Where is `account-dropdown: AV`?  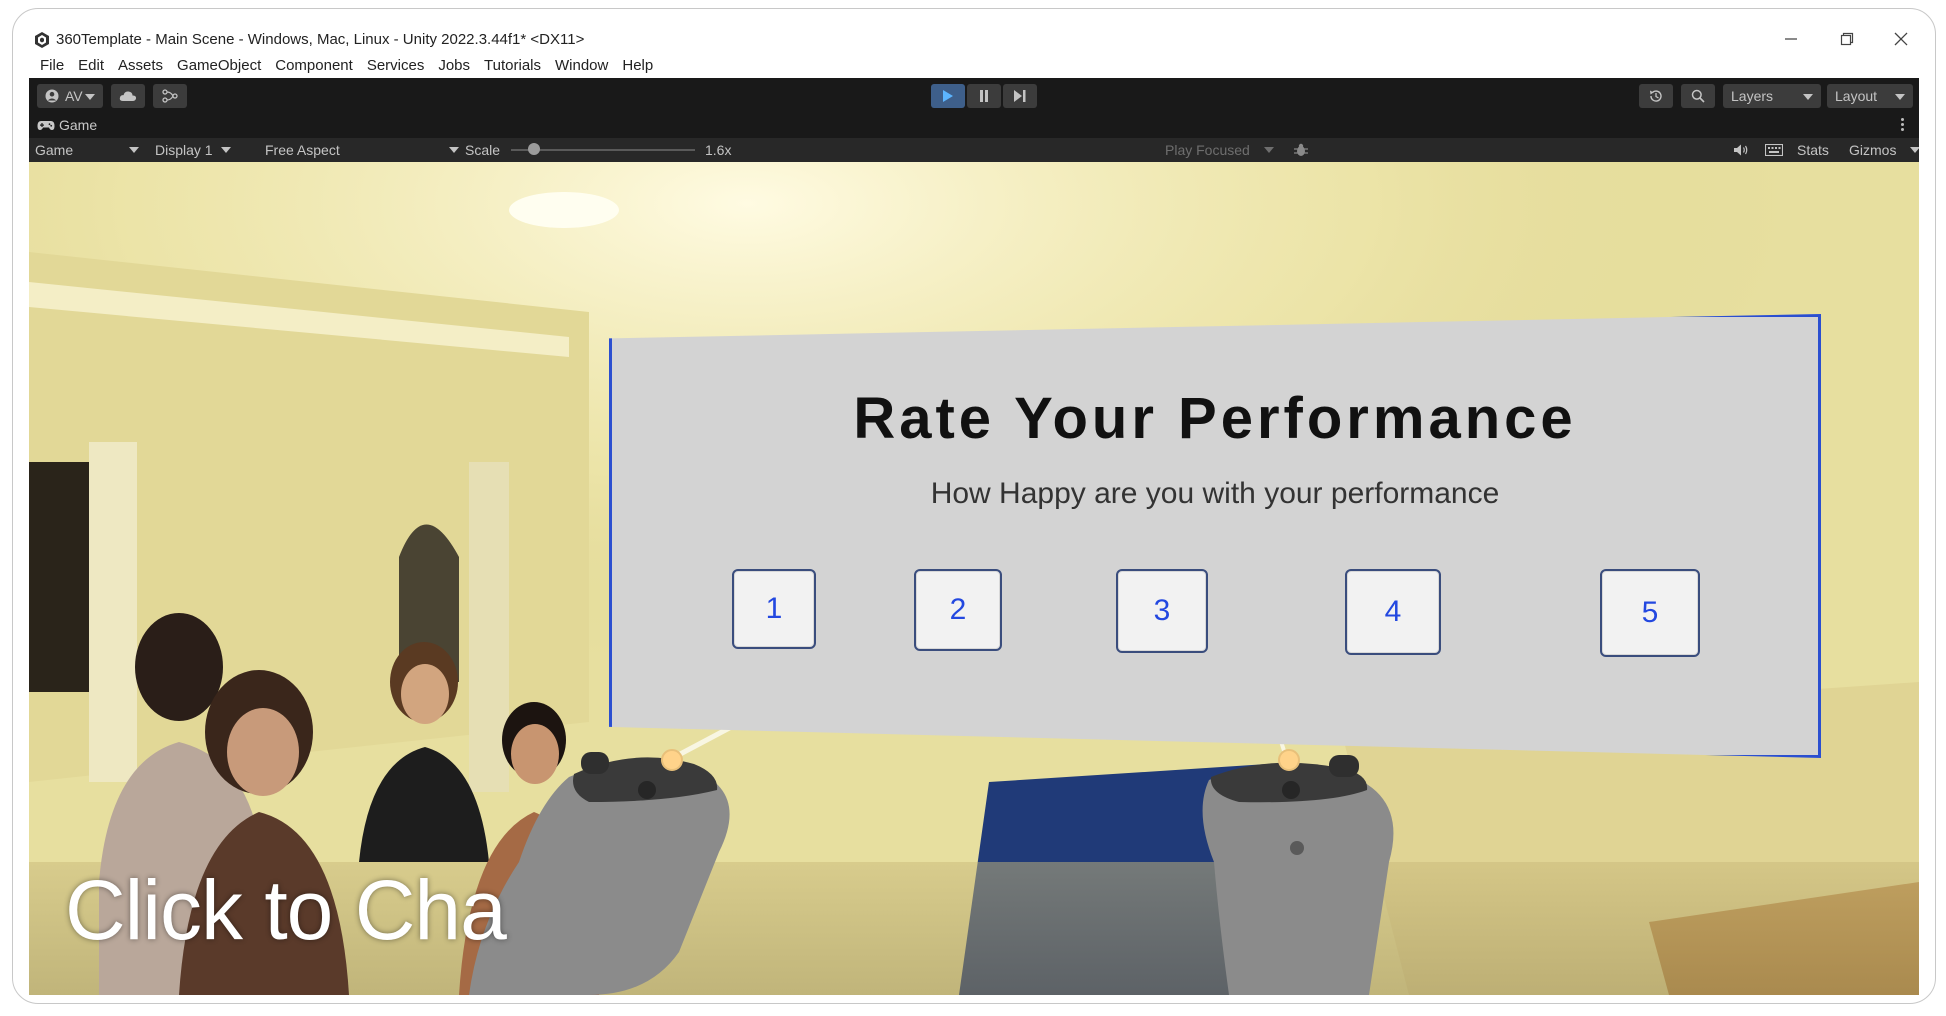
account-dropdown: AV is located at coordinates (70, 96).